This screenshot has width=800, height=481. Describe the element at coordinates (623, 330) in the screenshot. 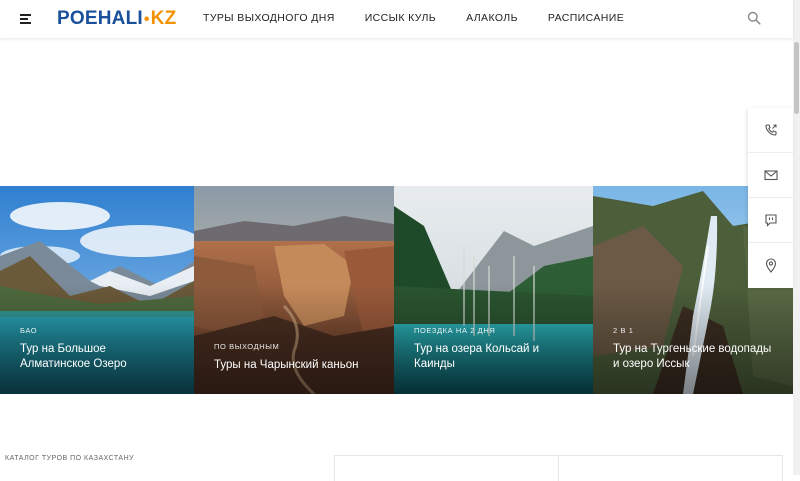

I see `card-tag: 2 В 1` at that location.